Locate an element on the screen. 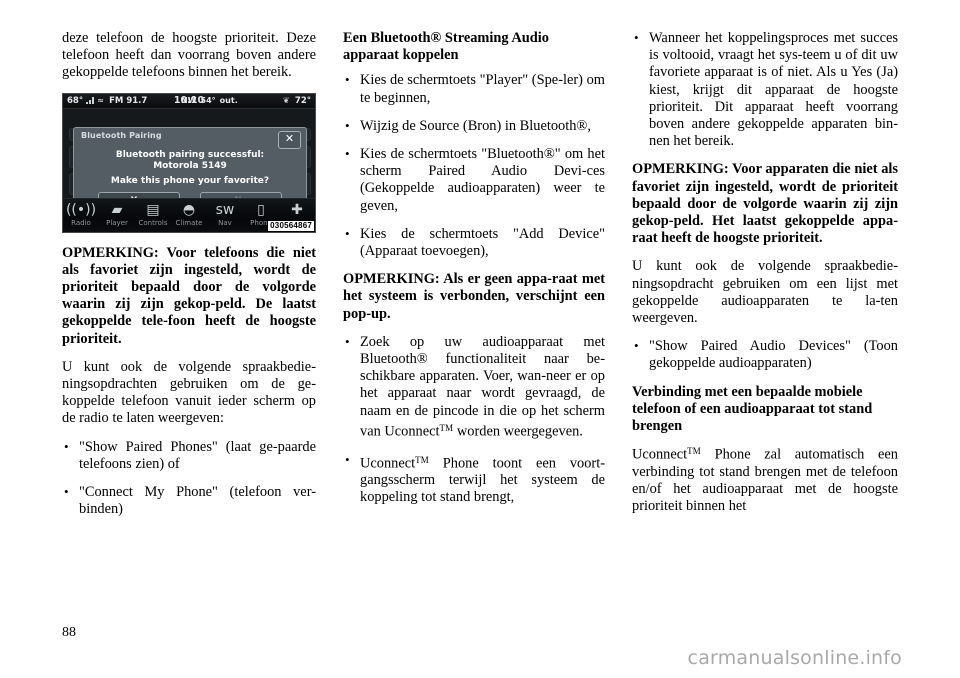  nav-item-climate: ◓ Climate is located at coordinates (189, 214).